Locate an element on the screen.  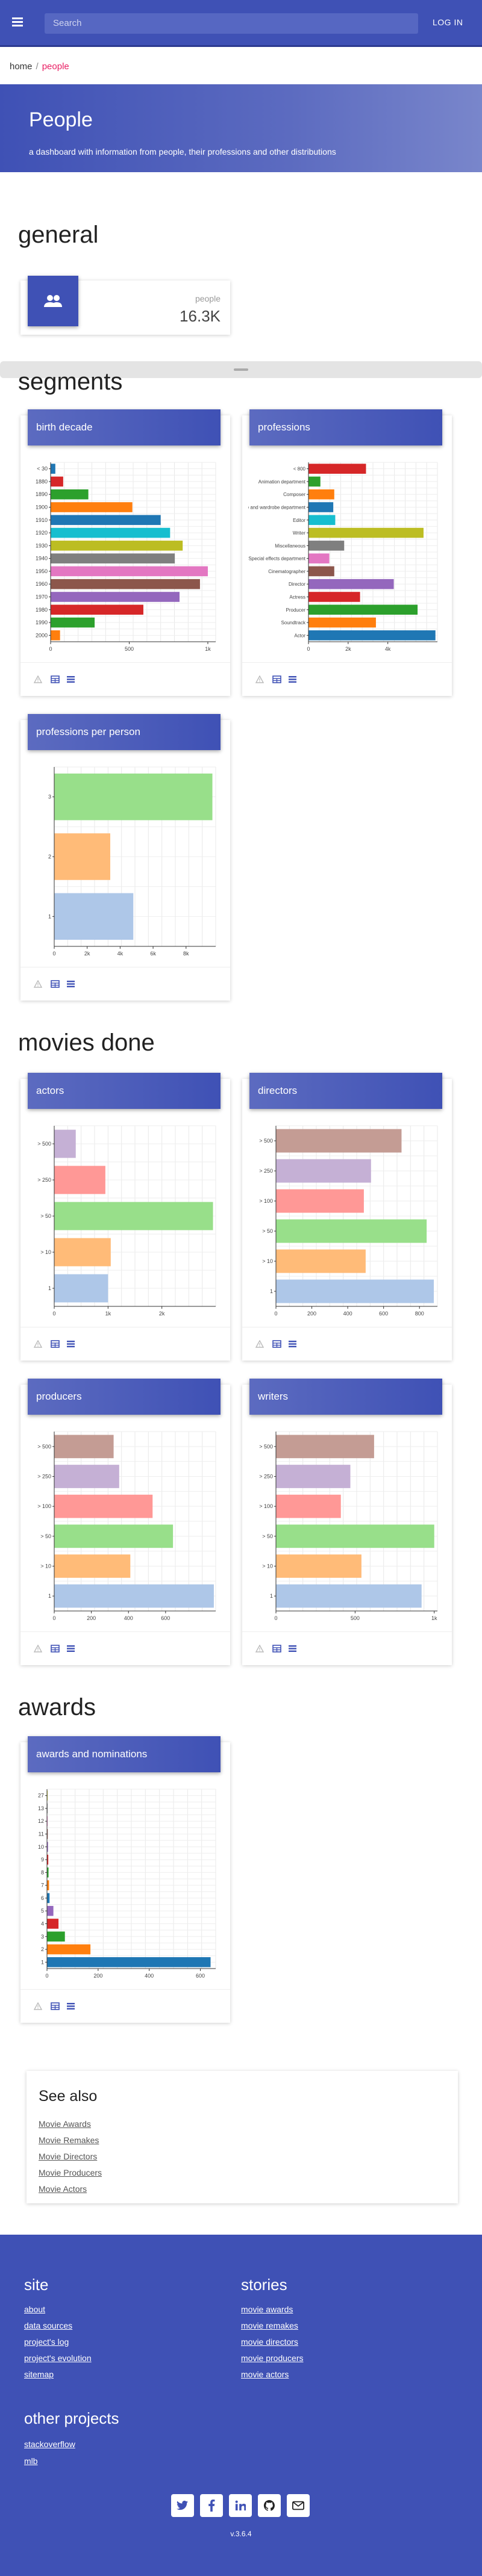
footer-link: project's evolution is located at coordinates (58, 2358).